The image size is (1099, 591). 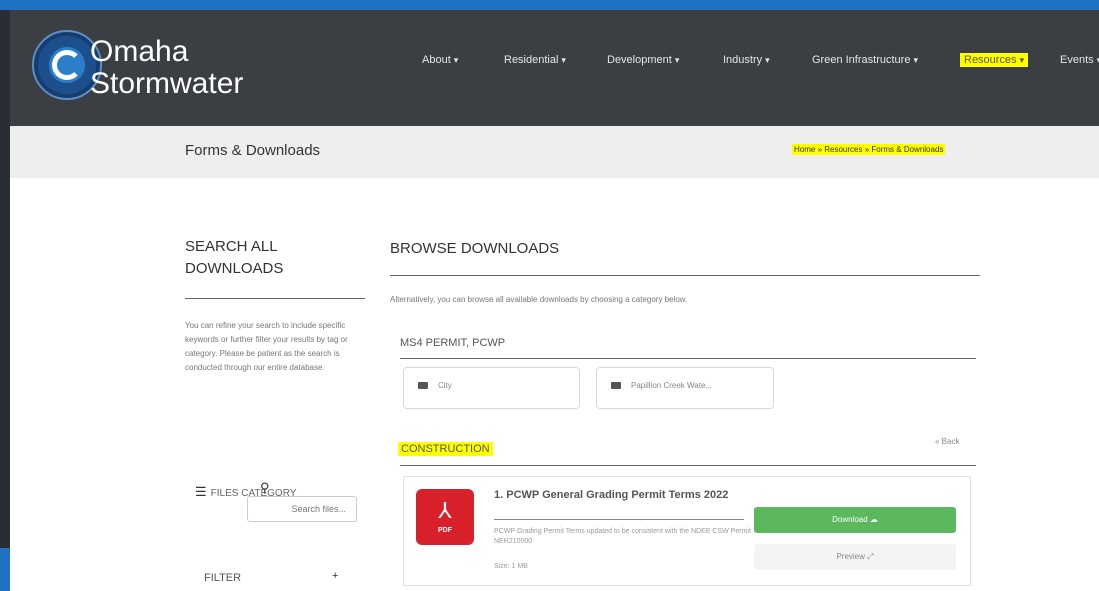 I want to click on back-link: « Back, so click(x=947, y=441).